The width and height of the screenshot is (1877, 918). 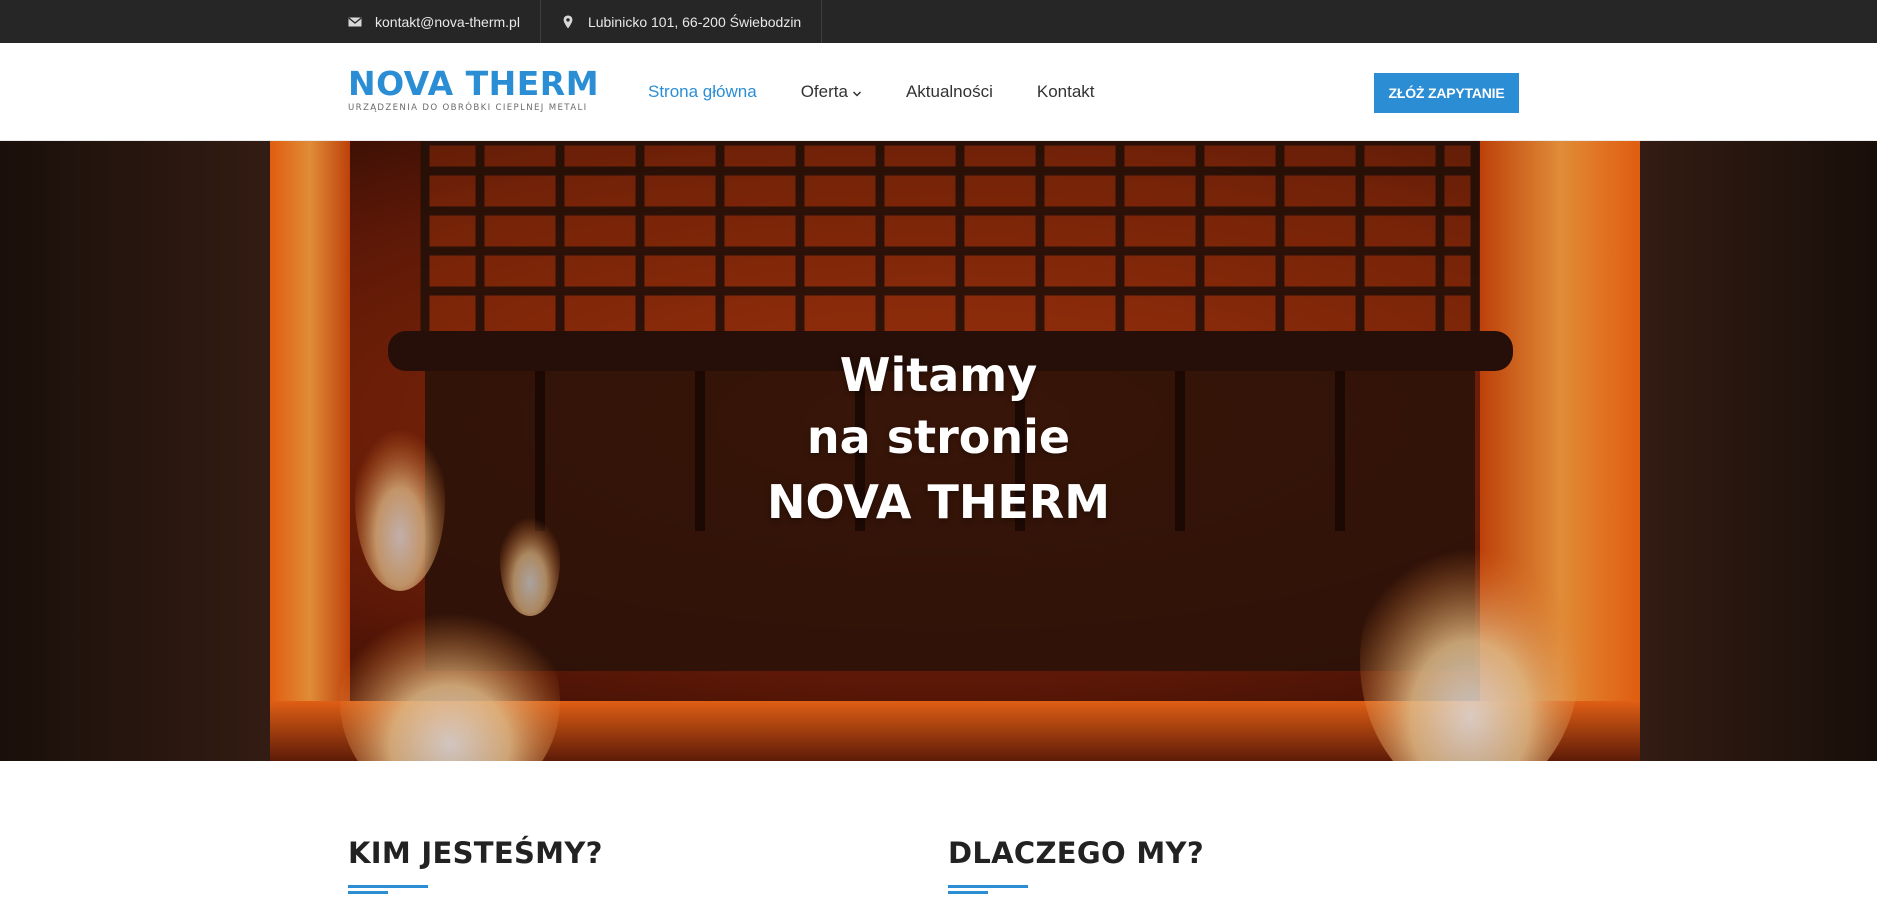 What do you see at coordinates (702, 92) in the screenshot?
I see `nav-item-home: Strona główna` at bounding box center [702, 92].